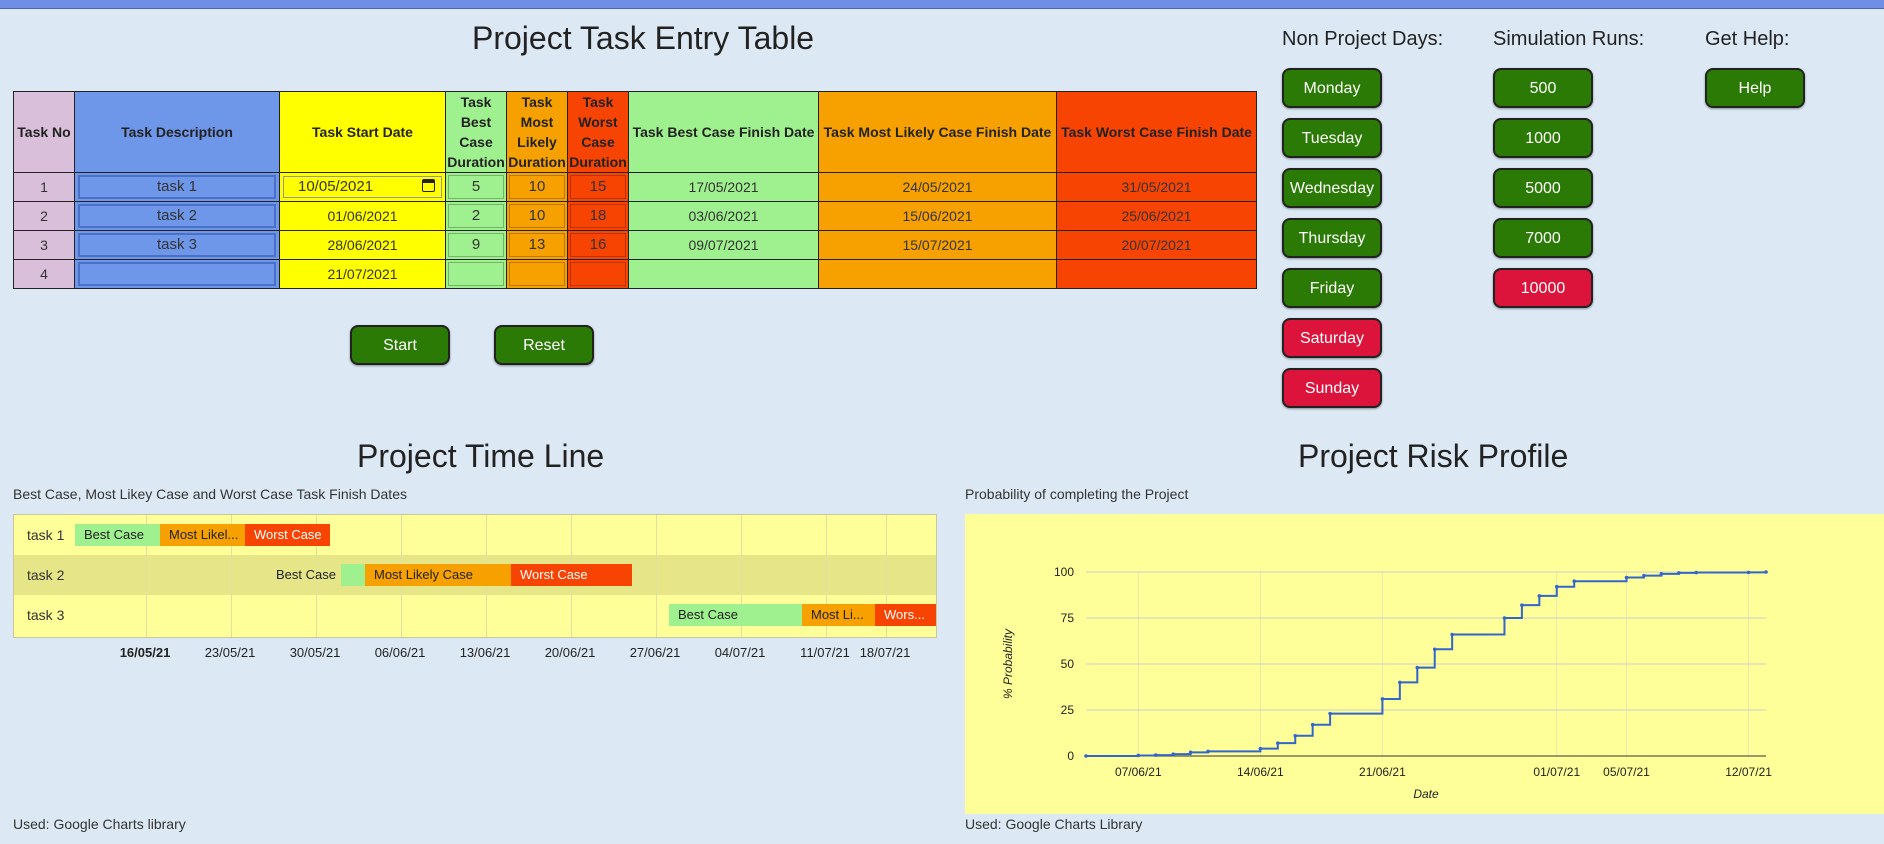 The height and width of the screenshot is (844, 1884). I want to click on task-no-cell: 3, so click(44, 245).